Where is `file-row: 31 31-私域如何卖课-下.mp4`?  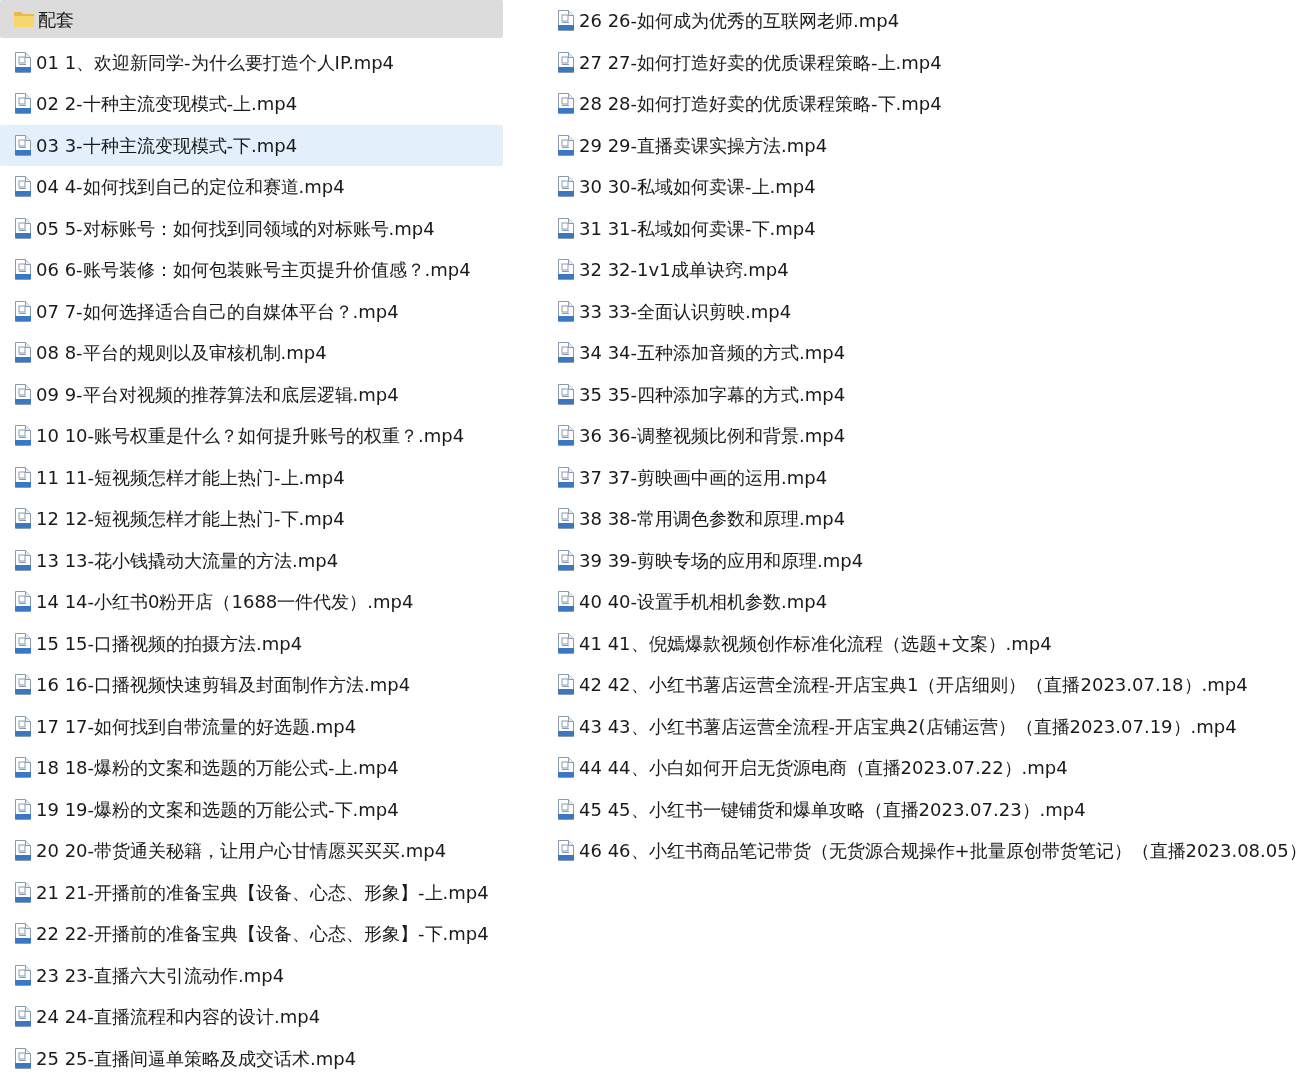 file-row: 31 31-私域如何卖课-下.mp4 is located at coordinates (924, 228).